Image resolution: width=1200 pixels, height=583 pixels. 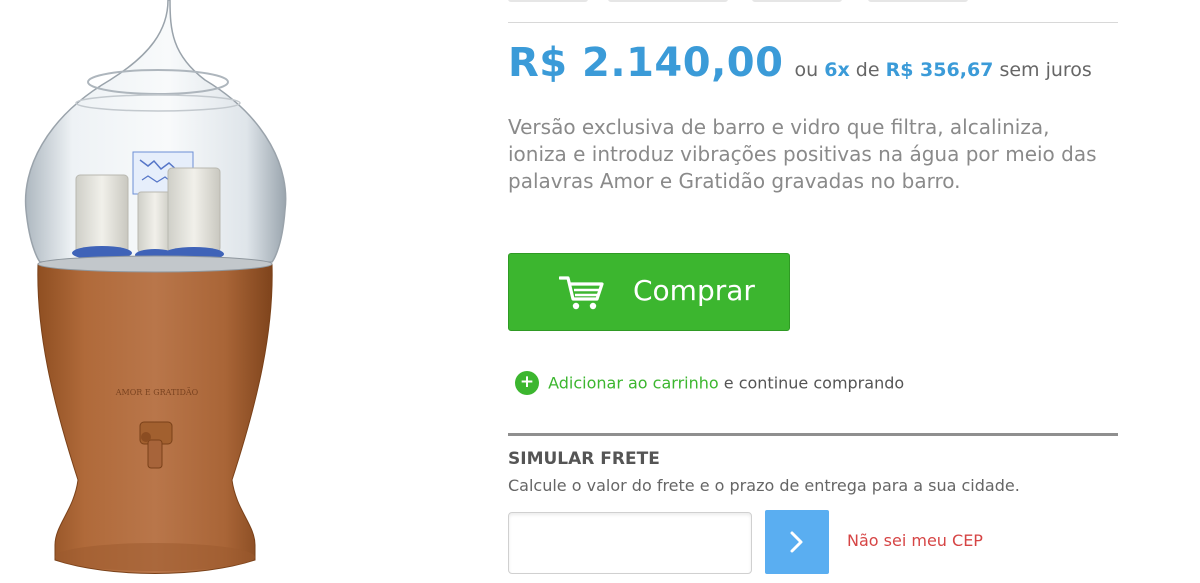 What do you see at coordinates (527, 383) in the screenshot?
I see `plus-icon: +` at bounding box center [527, 383].